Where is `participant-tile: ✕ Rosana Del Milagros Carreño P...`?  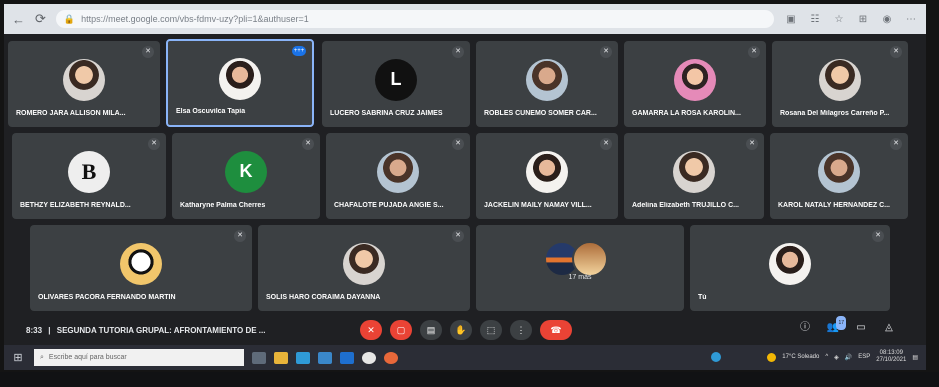 participant-tile: ✕ Rosana Del Milagros Carreño P... is located at coordinates (840, 84).